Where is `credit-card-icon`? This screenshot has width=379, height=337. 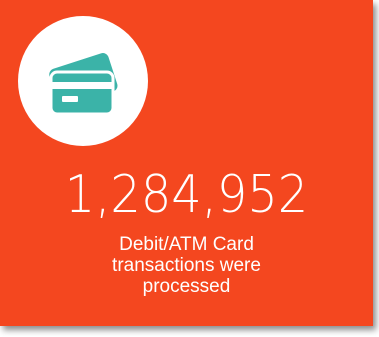
credit-card-icon is located at coordinates (83, 84).